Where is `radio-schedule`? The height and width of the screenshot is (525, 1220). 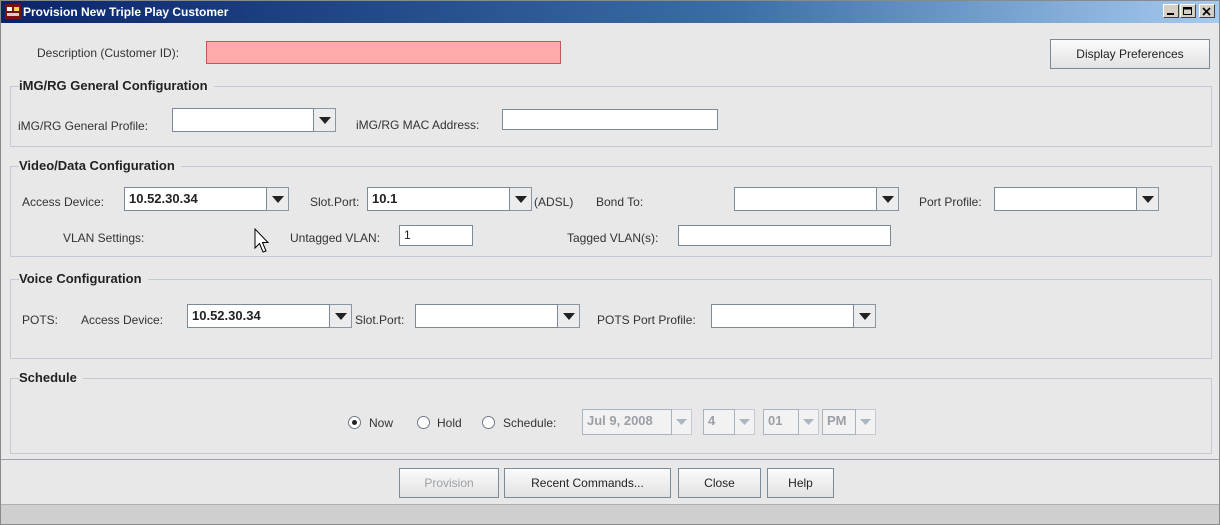
radio-schedule is located at coordinates (488, 422).